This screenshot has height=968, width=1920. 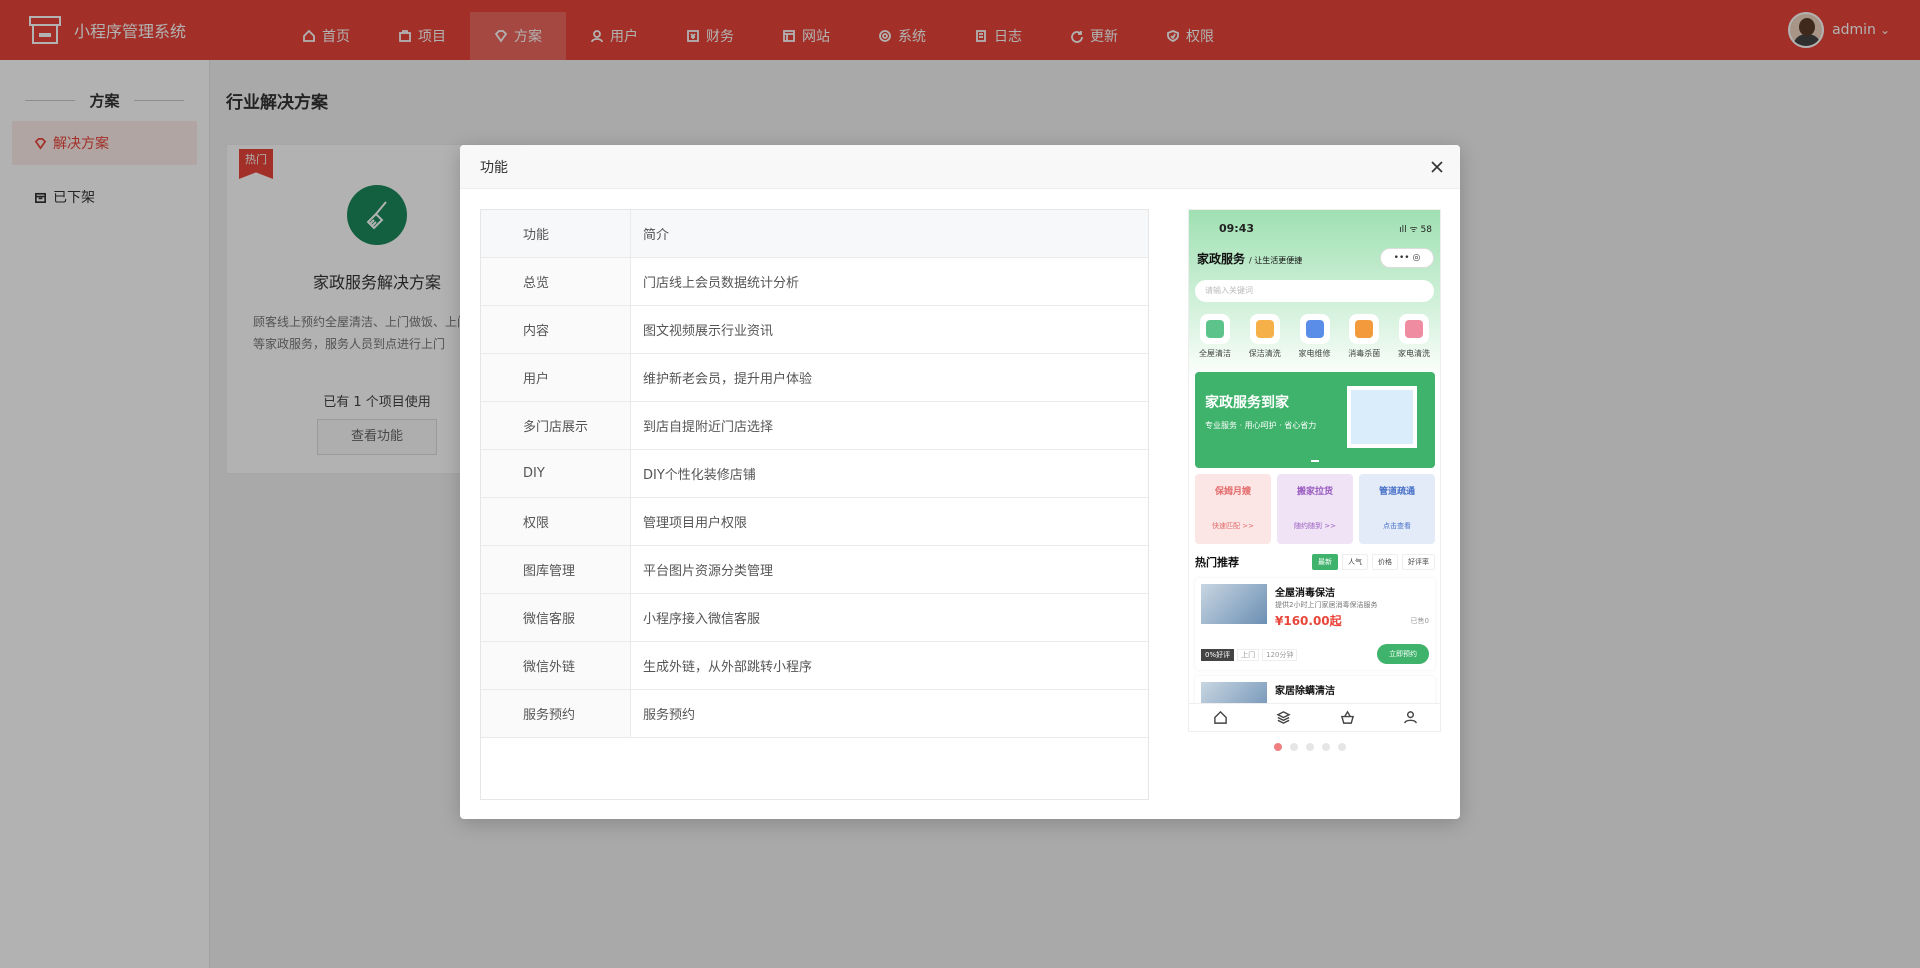 What do you see at coordinates (814, 666) in the screenshot?
I see `table-row: 微信外链 生成外链，从外部跳转小程序` at bounding box center [814, 666].